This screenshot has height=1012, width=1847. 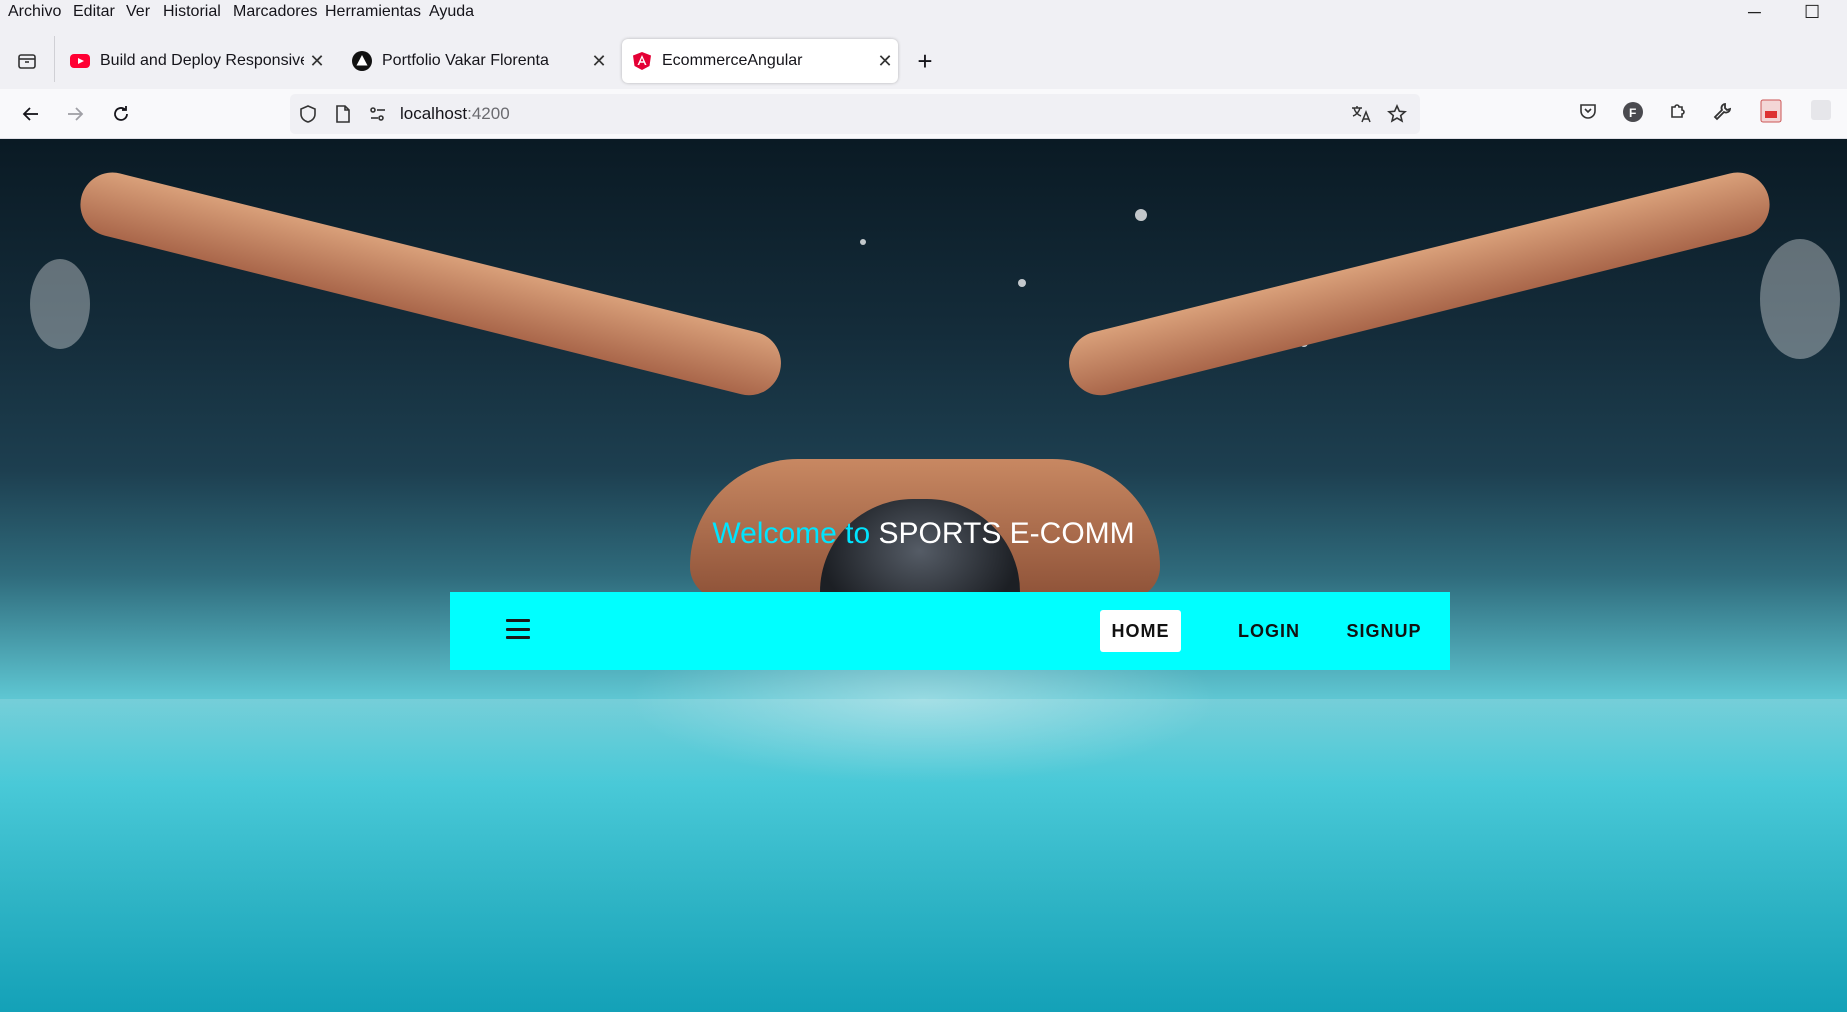 I want to click on angular-icon, so click(x=642, y=61).